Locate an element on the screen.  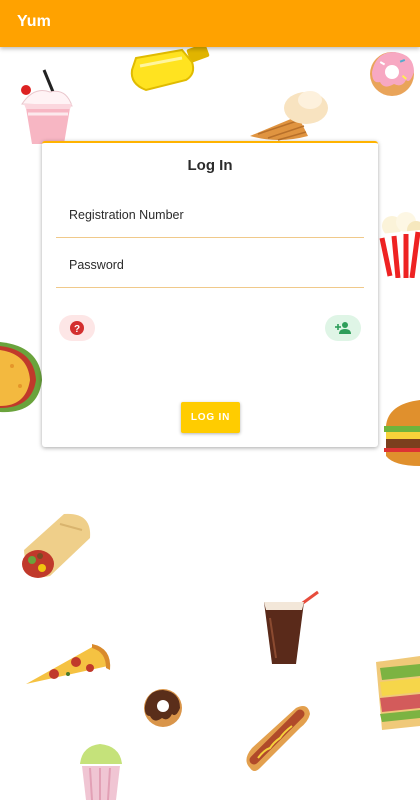
ice-cream-cone-icon is located at coordinates (289, 116).